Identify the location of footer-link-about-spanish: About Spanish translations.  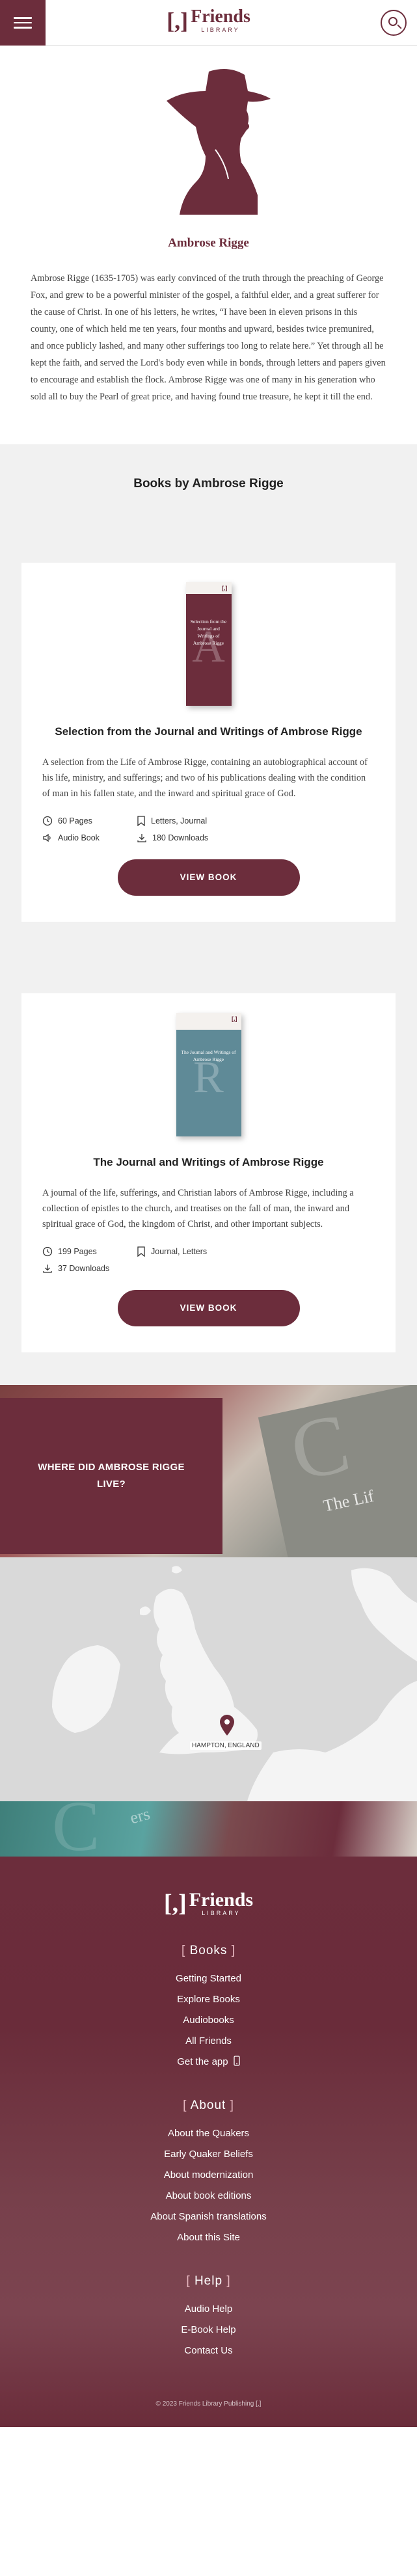
(208, 2217).